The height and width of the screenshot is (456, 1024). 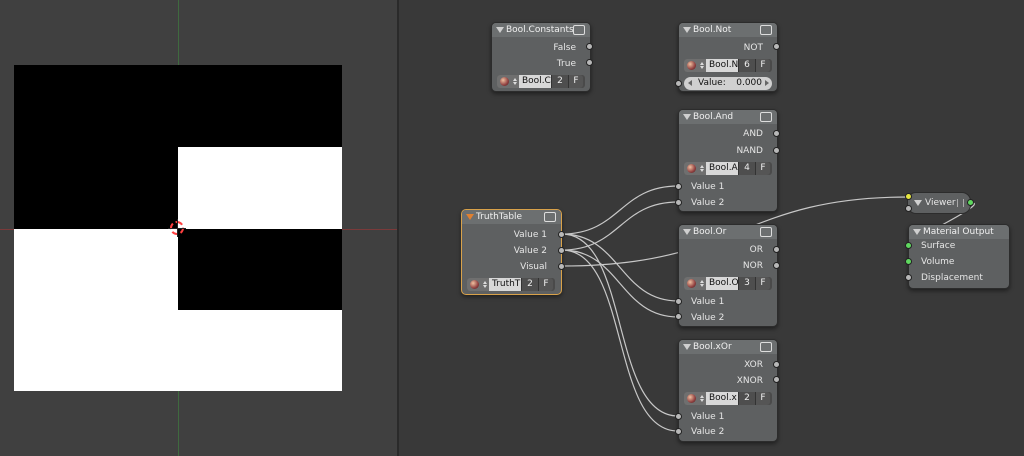 What do you see at coordinates (678, 202) in the screenshot?
I see `socket-and-value2` at bounding box center [678, 202].